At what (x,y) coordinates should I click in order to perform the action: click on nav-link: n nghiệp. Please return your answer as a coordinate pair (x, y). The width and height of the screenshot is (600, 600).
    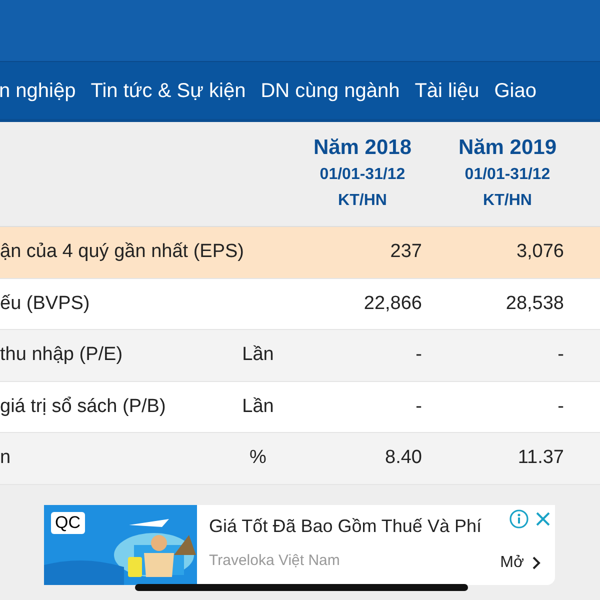
    Looking at the image, I should click on (38, 91).